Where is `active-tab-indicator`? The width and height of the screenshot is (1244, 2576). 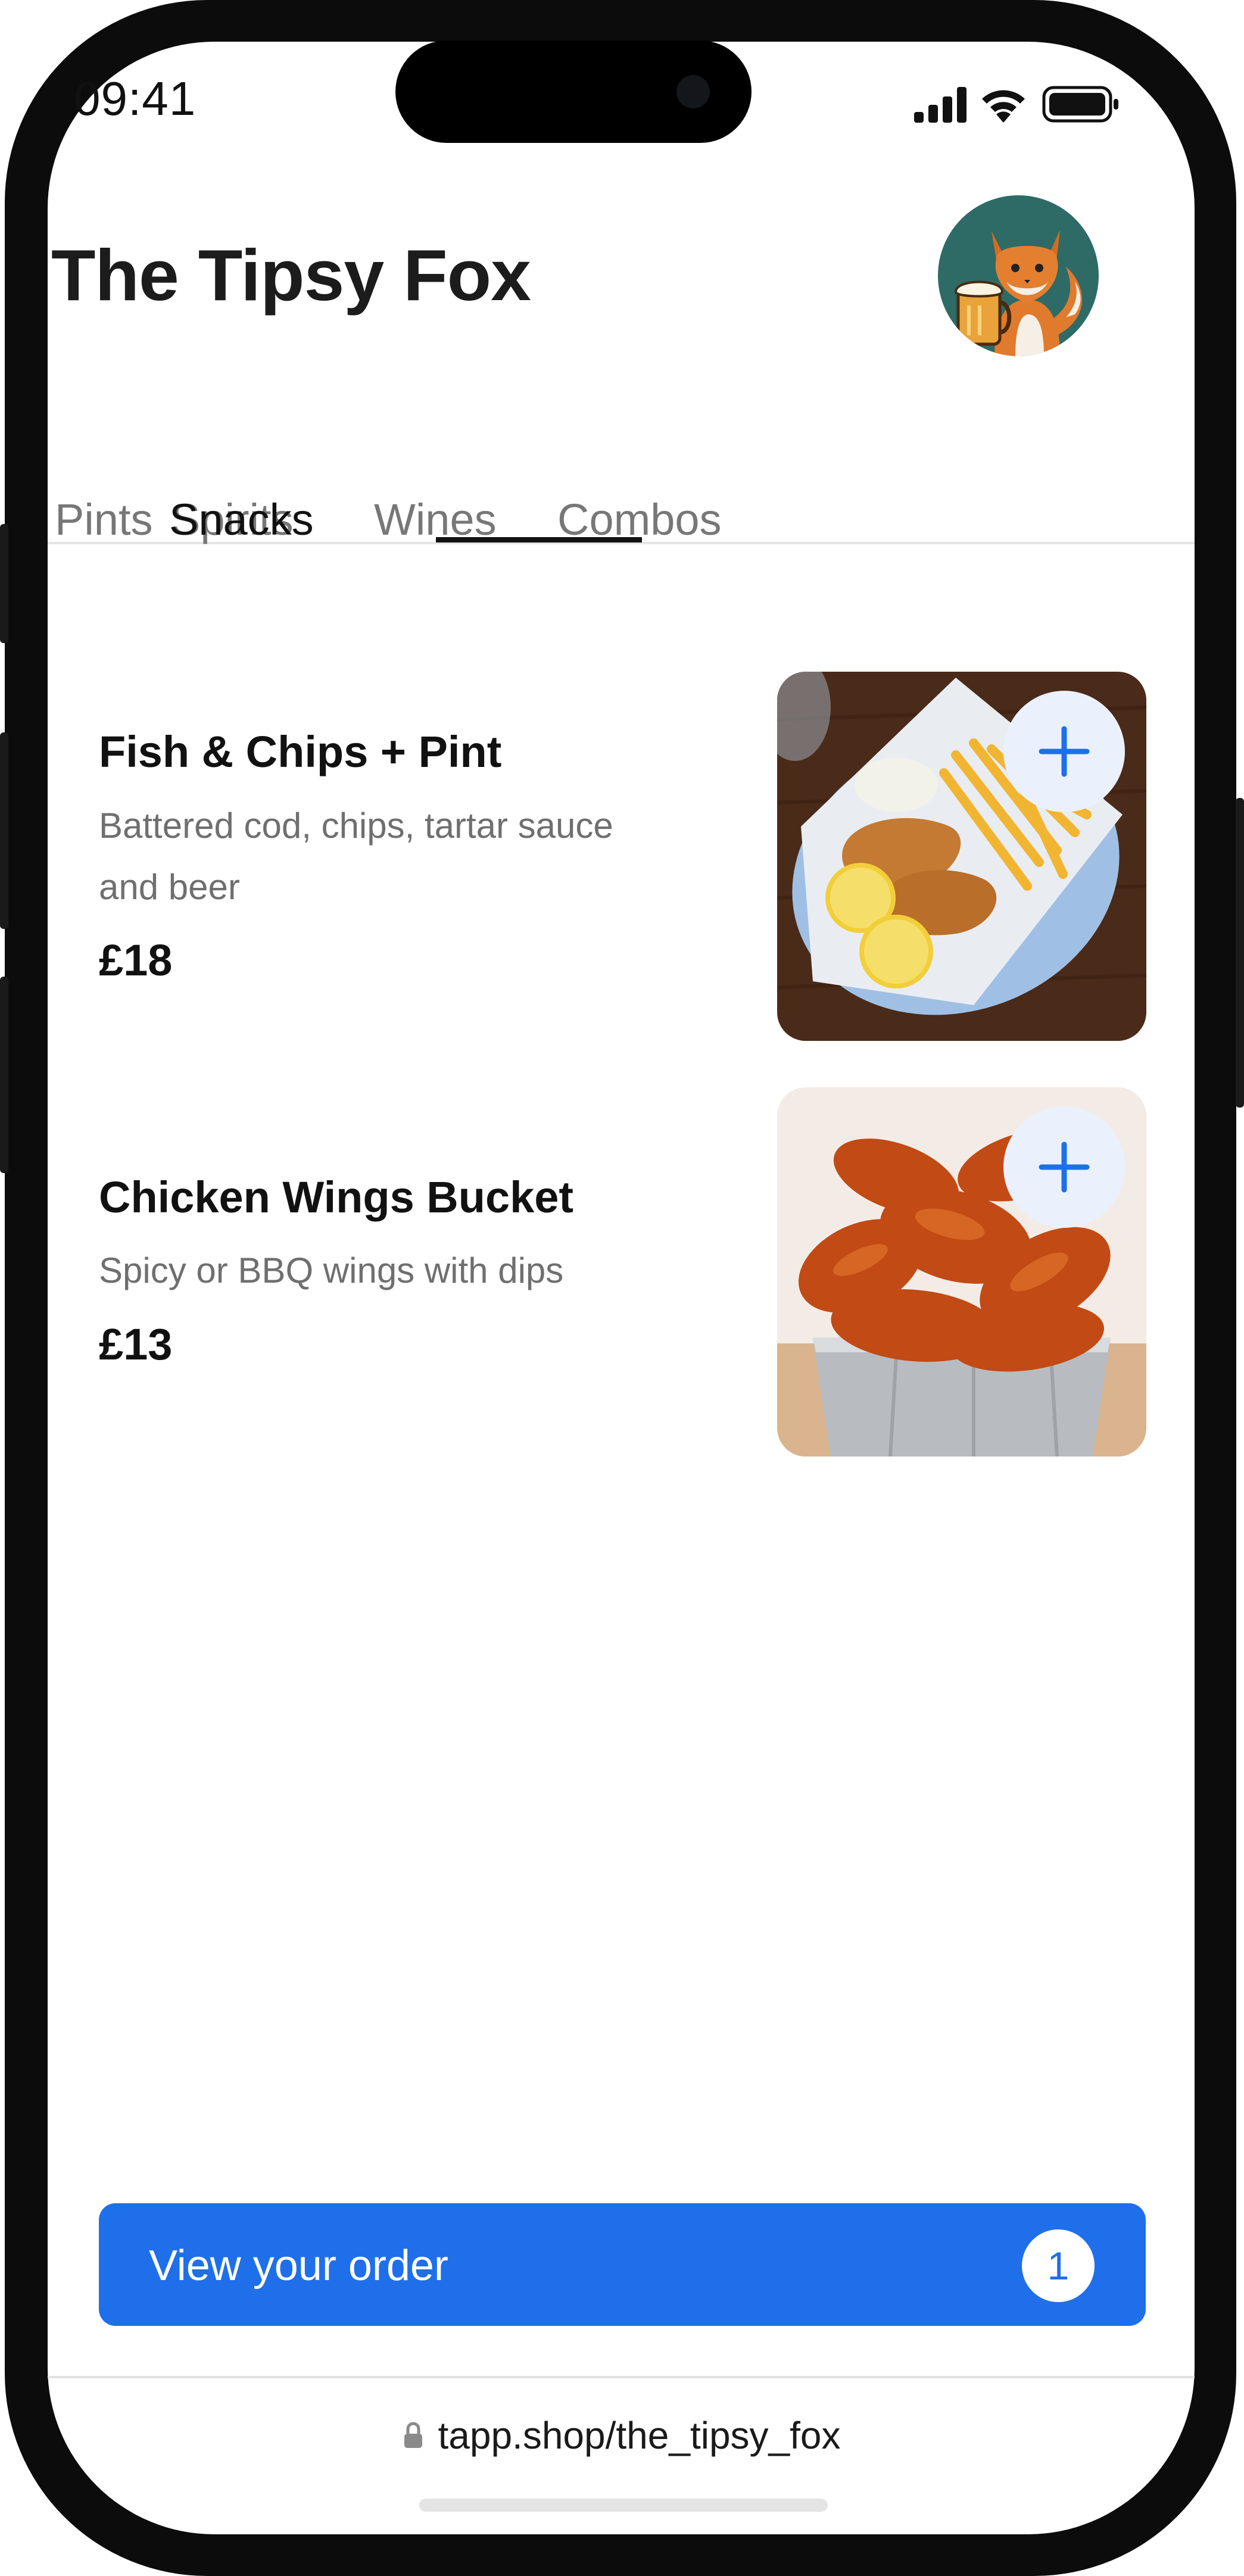
active-tab-indicator is located at coordinates (539, 539).